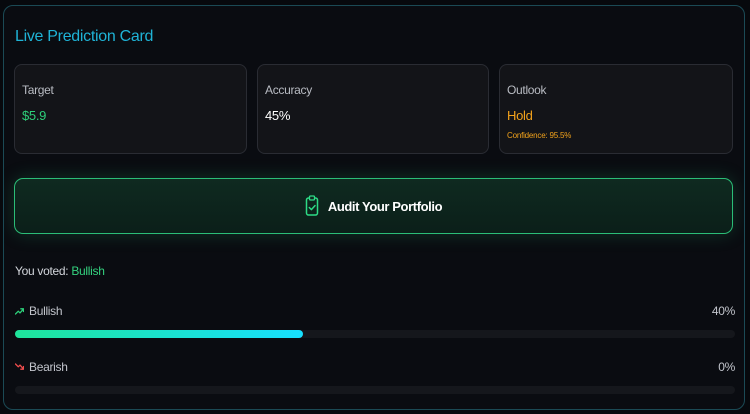 The image size is (750, 414). Describe the element at coordinates (312, 206) in the screenshot. I see `clipboard-check-icon` at that location.